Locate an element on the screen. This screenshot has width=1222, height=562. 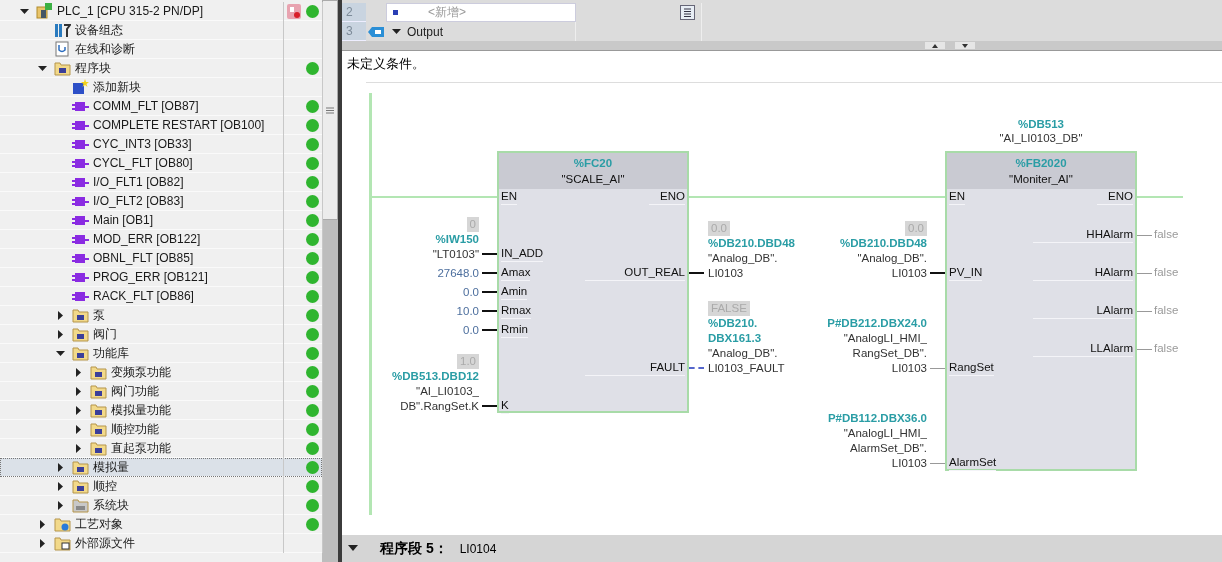
section-name: Output is located at coordinates (425, 31).